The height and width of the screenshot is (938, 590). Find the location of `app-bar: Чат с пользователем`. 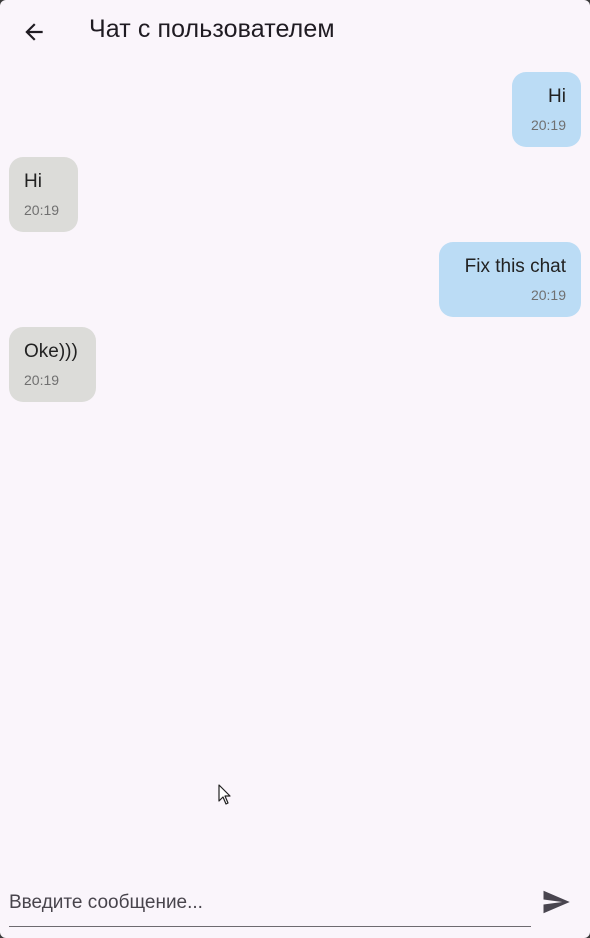

app-bar: Чат с пользователем is located at coordinates (295, 32).